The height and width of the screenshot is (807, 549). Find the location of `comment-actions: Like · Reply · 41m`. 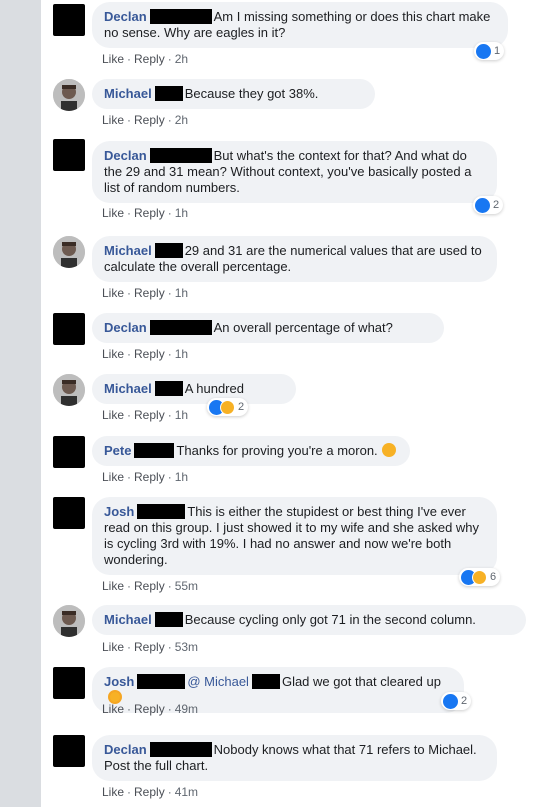

comment-actions: Like · Reply · 41m is located at coordinates (150, 792).